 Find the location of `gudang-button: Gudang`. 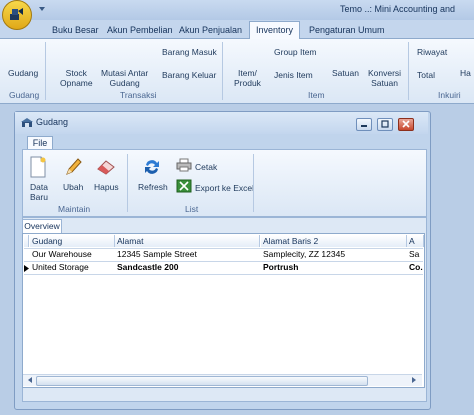

gudang-button: Gudang is located at coordinates (23, 73).